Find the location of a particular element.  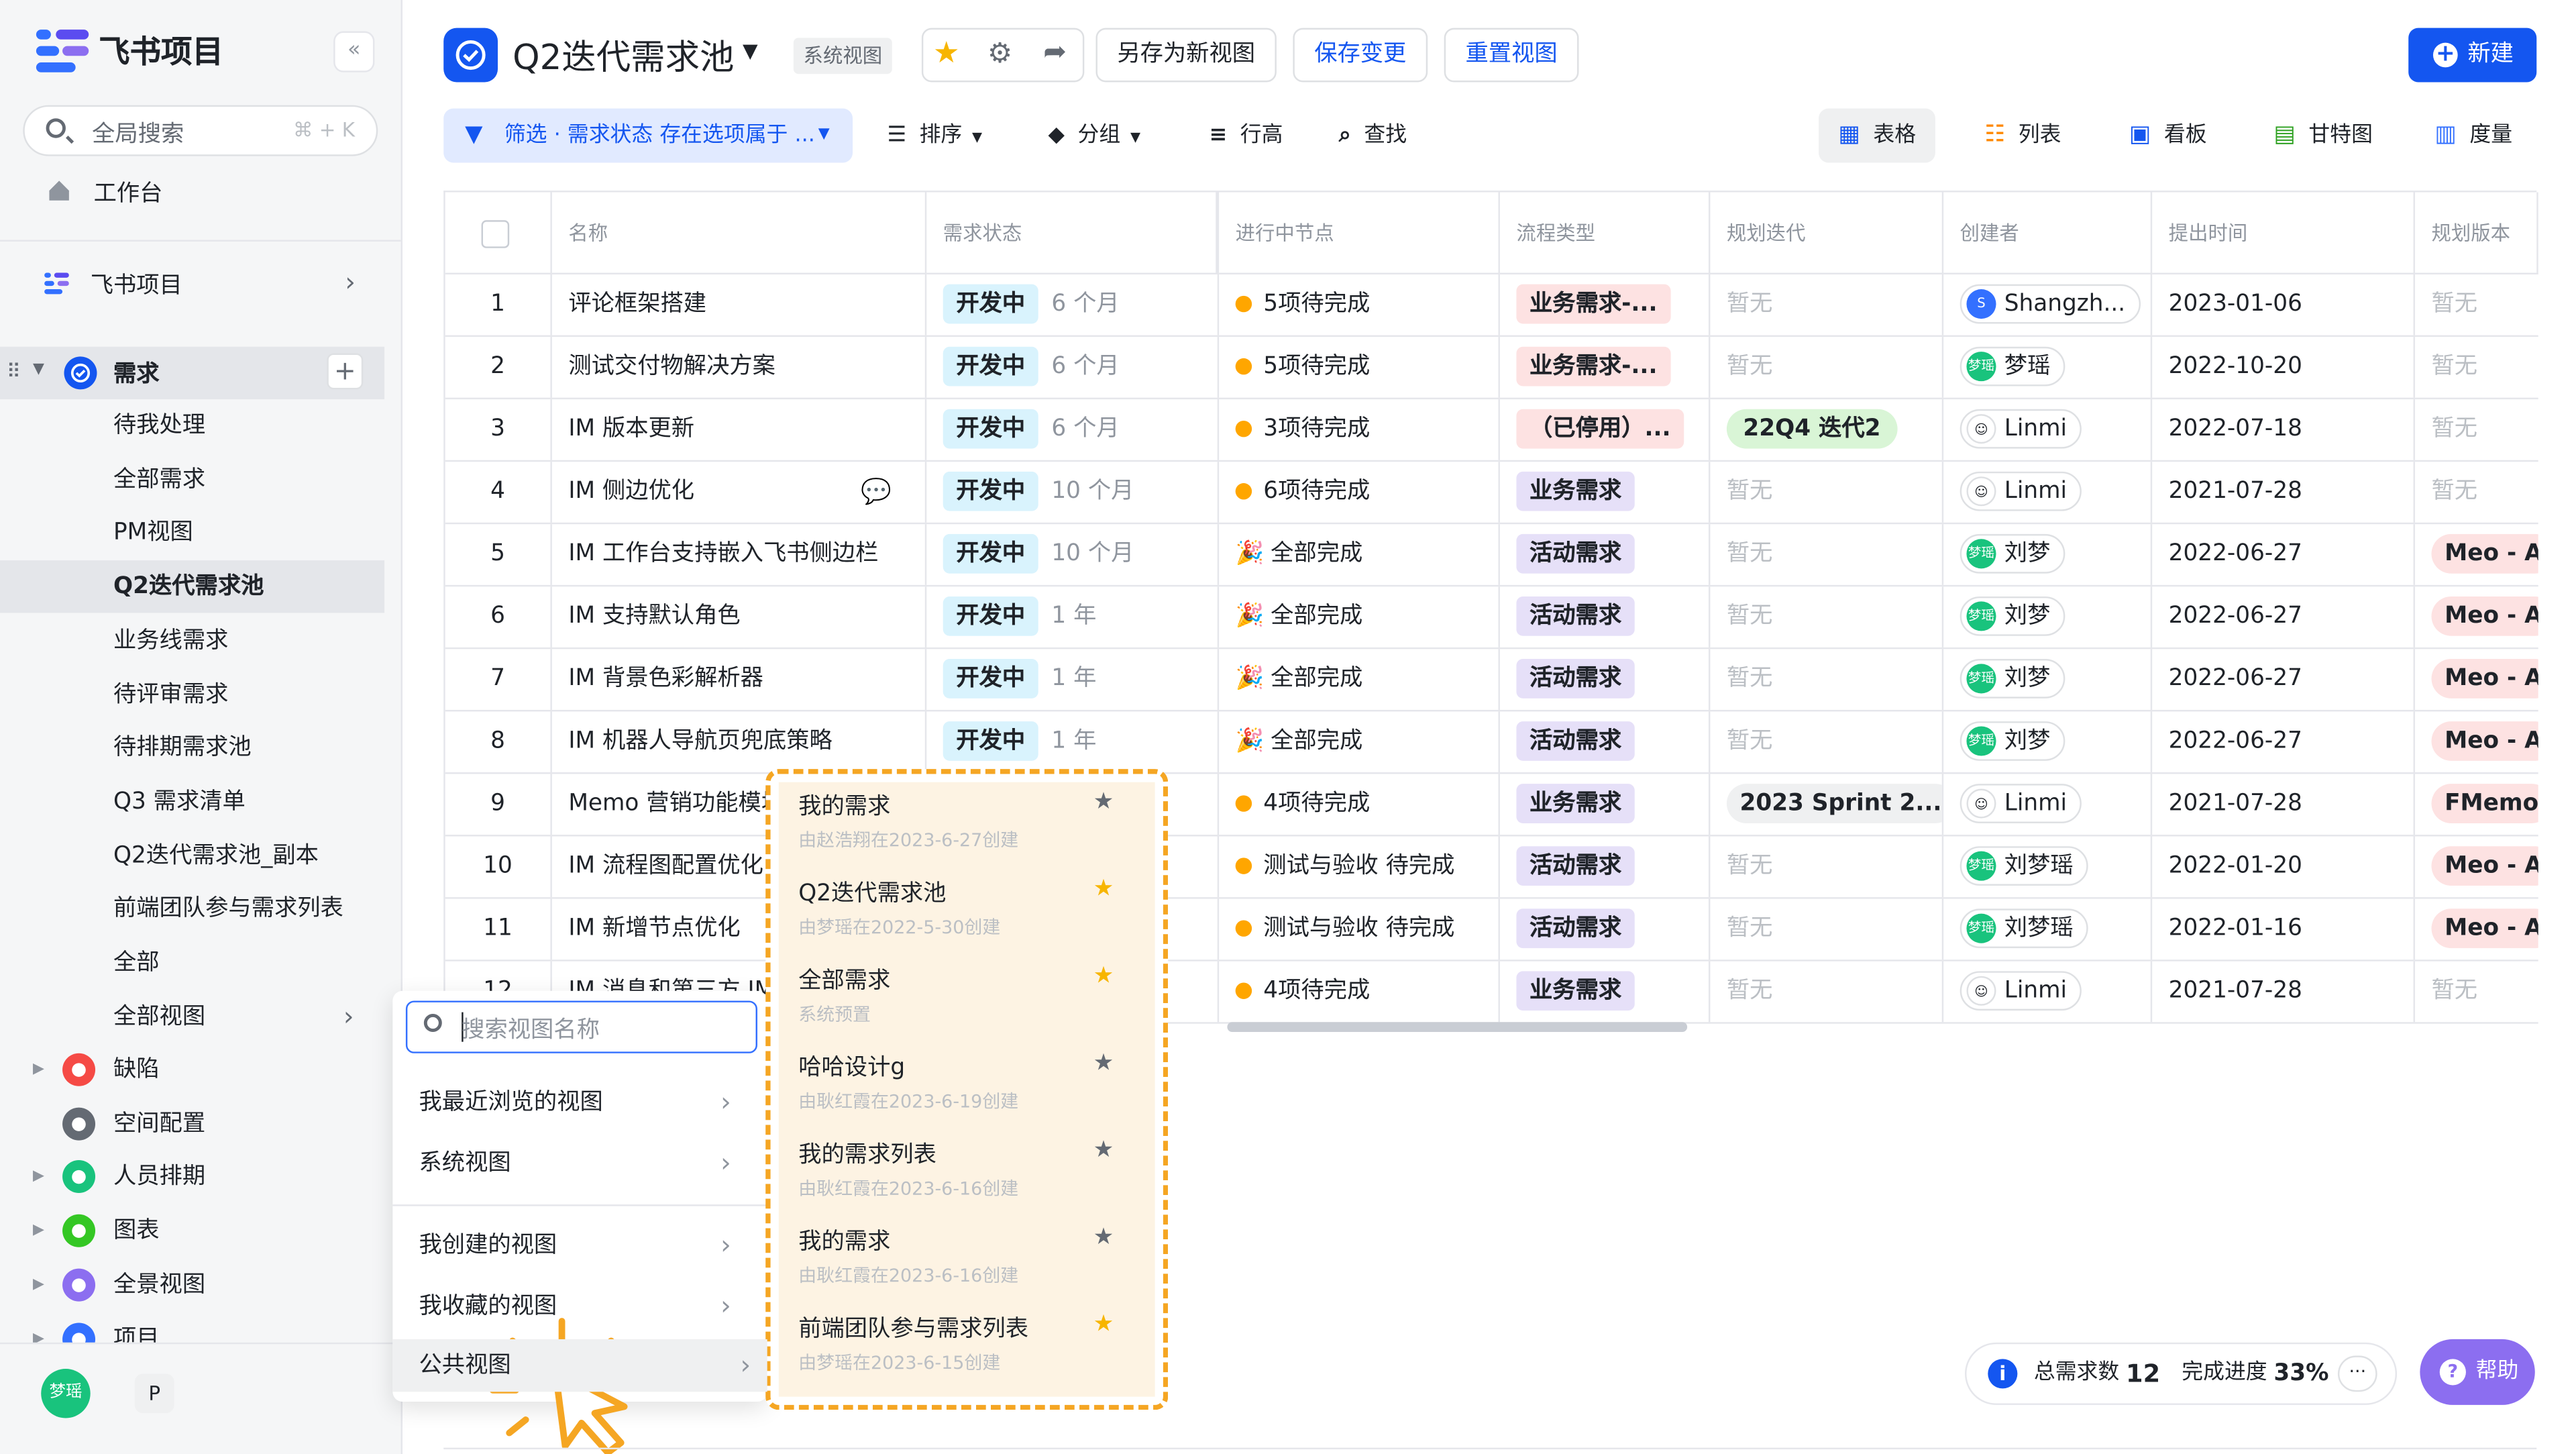

drag-handle-icon: ⠿ is located at coordinates (14, 371).